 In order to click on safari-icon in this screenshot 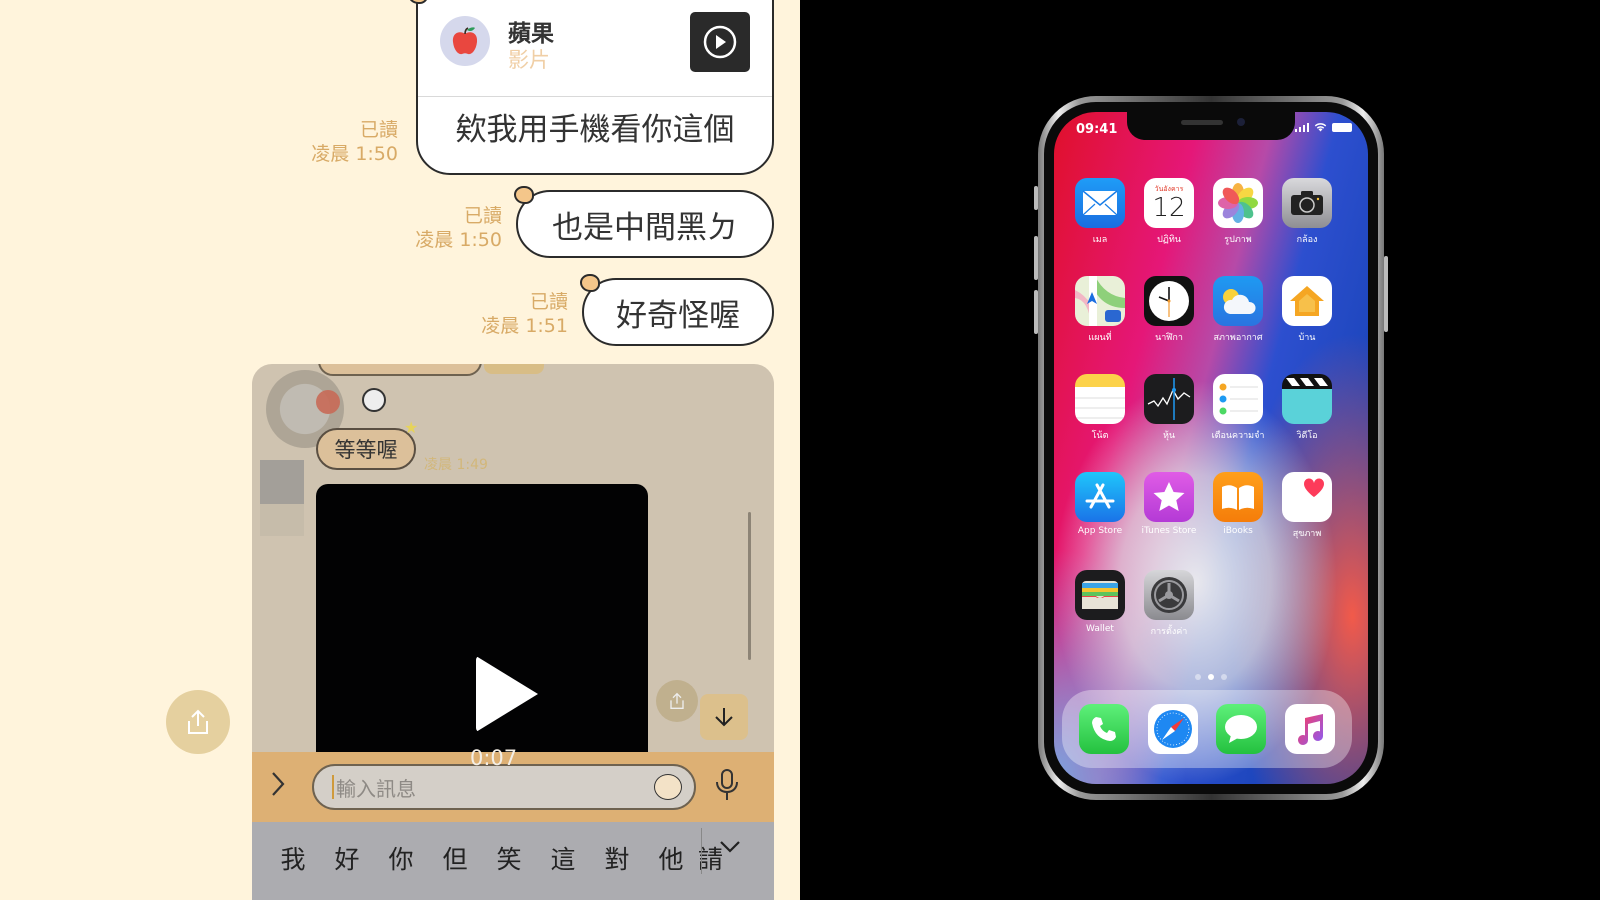, I will do `click(1172, 729)`.